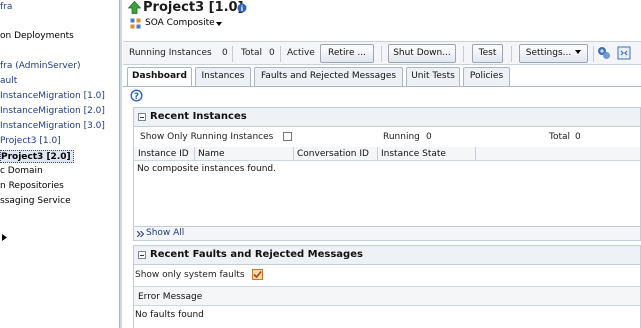  Describe the element at coordinates (37, 156) in the screenshot. I see `nav-item: Project3 [2.0]` at that location.